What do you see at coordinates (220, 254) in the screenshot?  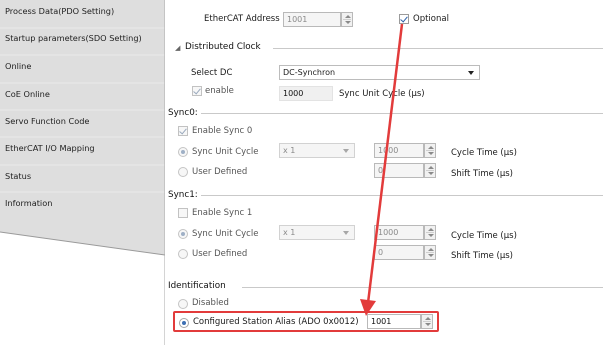 I see `sync1-user-defined-label: User Defined` at bounding box center [220, 254].